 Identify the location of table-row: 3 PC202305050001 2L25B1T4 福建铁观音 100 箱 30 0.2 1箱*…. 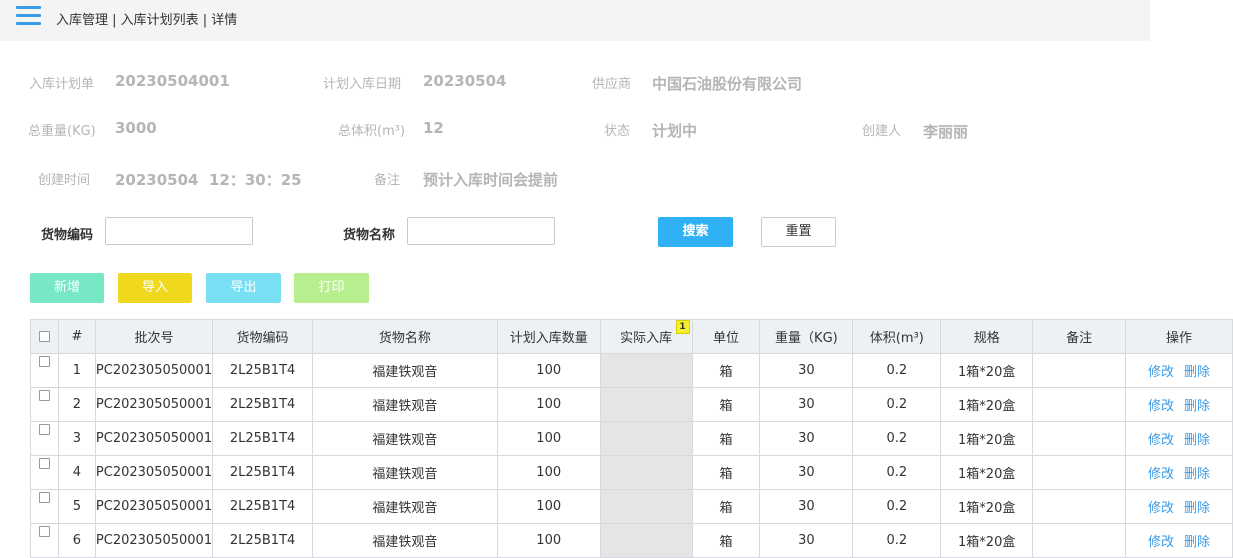
(631, 438).